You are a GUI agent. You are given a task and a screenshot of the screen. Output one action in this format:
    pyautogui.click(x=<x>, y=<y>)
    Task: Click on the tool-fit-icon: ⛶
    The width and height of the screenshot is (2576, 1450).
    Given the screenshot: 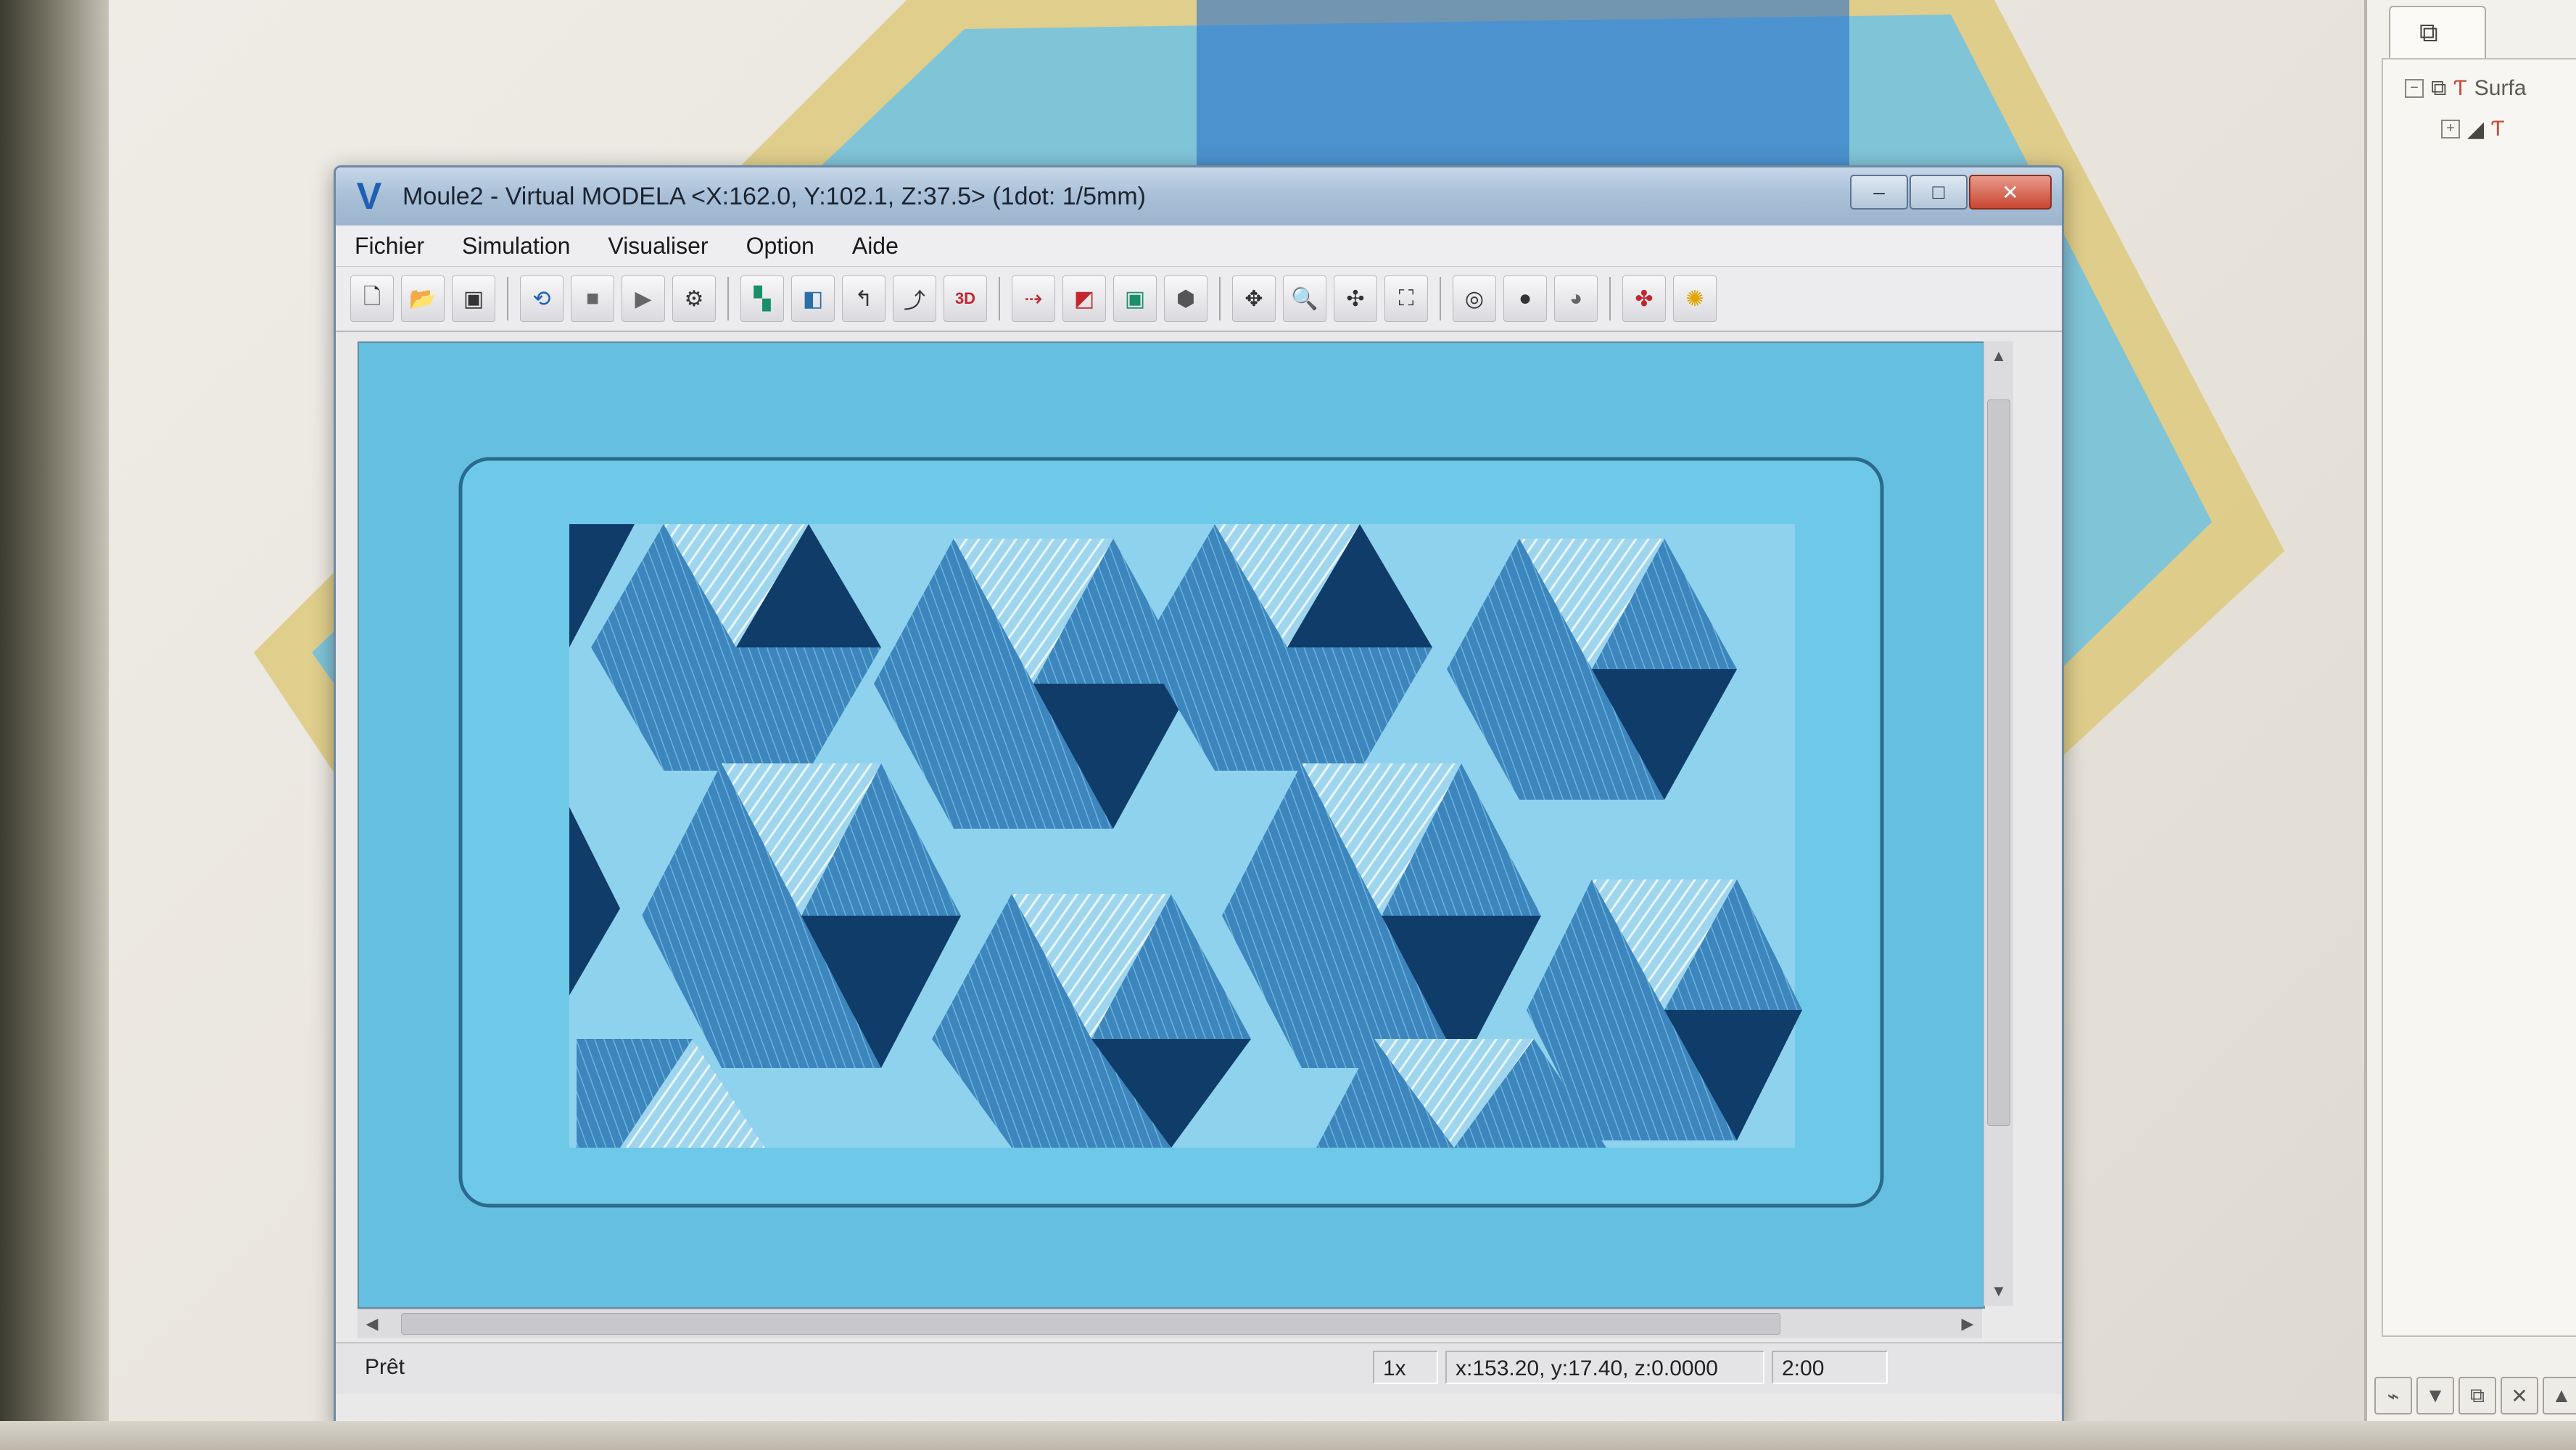 What is the action you would take?
    pyautogui.click(x=1406, y=299)
    